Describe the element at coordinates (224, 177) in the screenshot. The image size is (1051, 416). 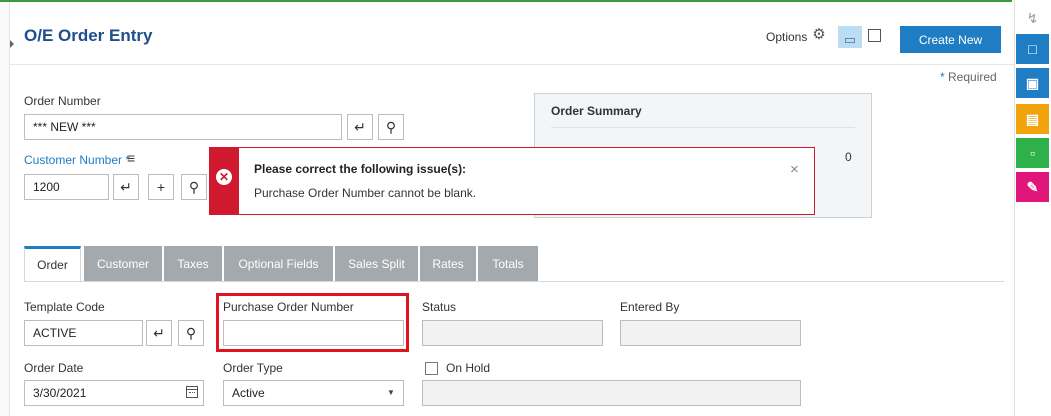
I see `error-icon: ✕` at that location.